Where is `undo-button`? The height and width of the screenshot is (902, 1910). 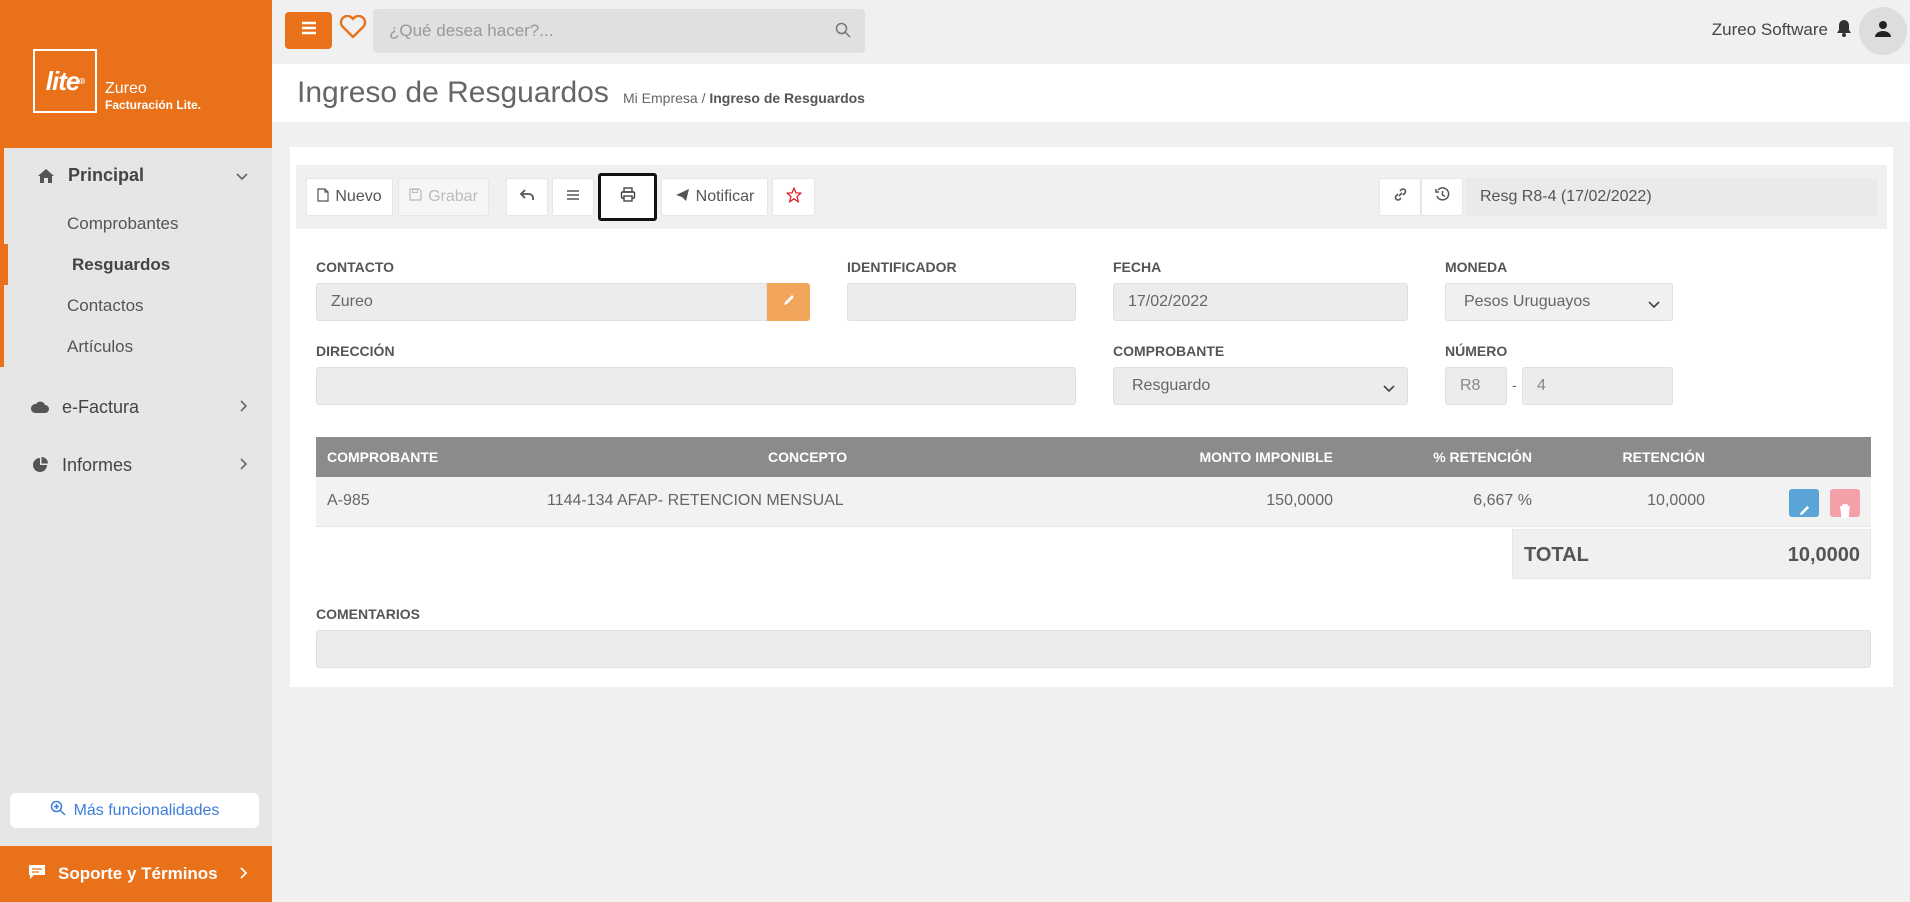
undo-button is located at coordinates (527, 197).